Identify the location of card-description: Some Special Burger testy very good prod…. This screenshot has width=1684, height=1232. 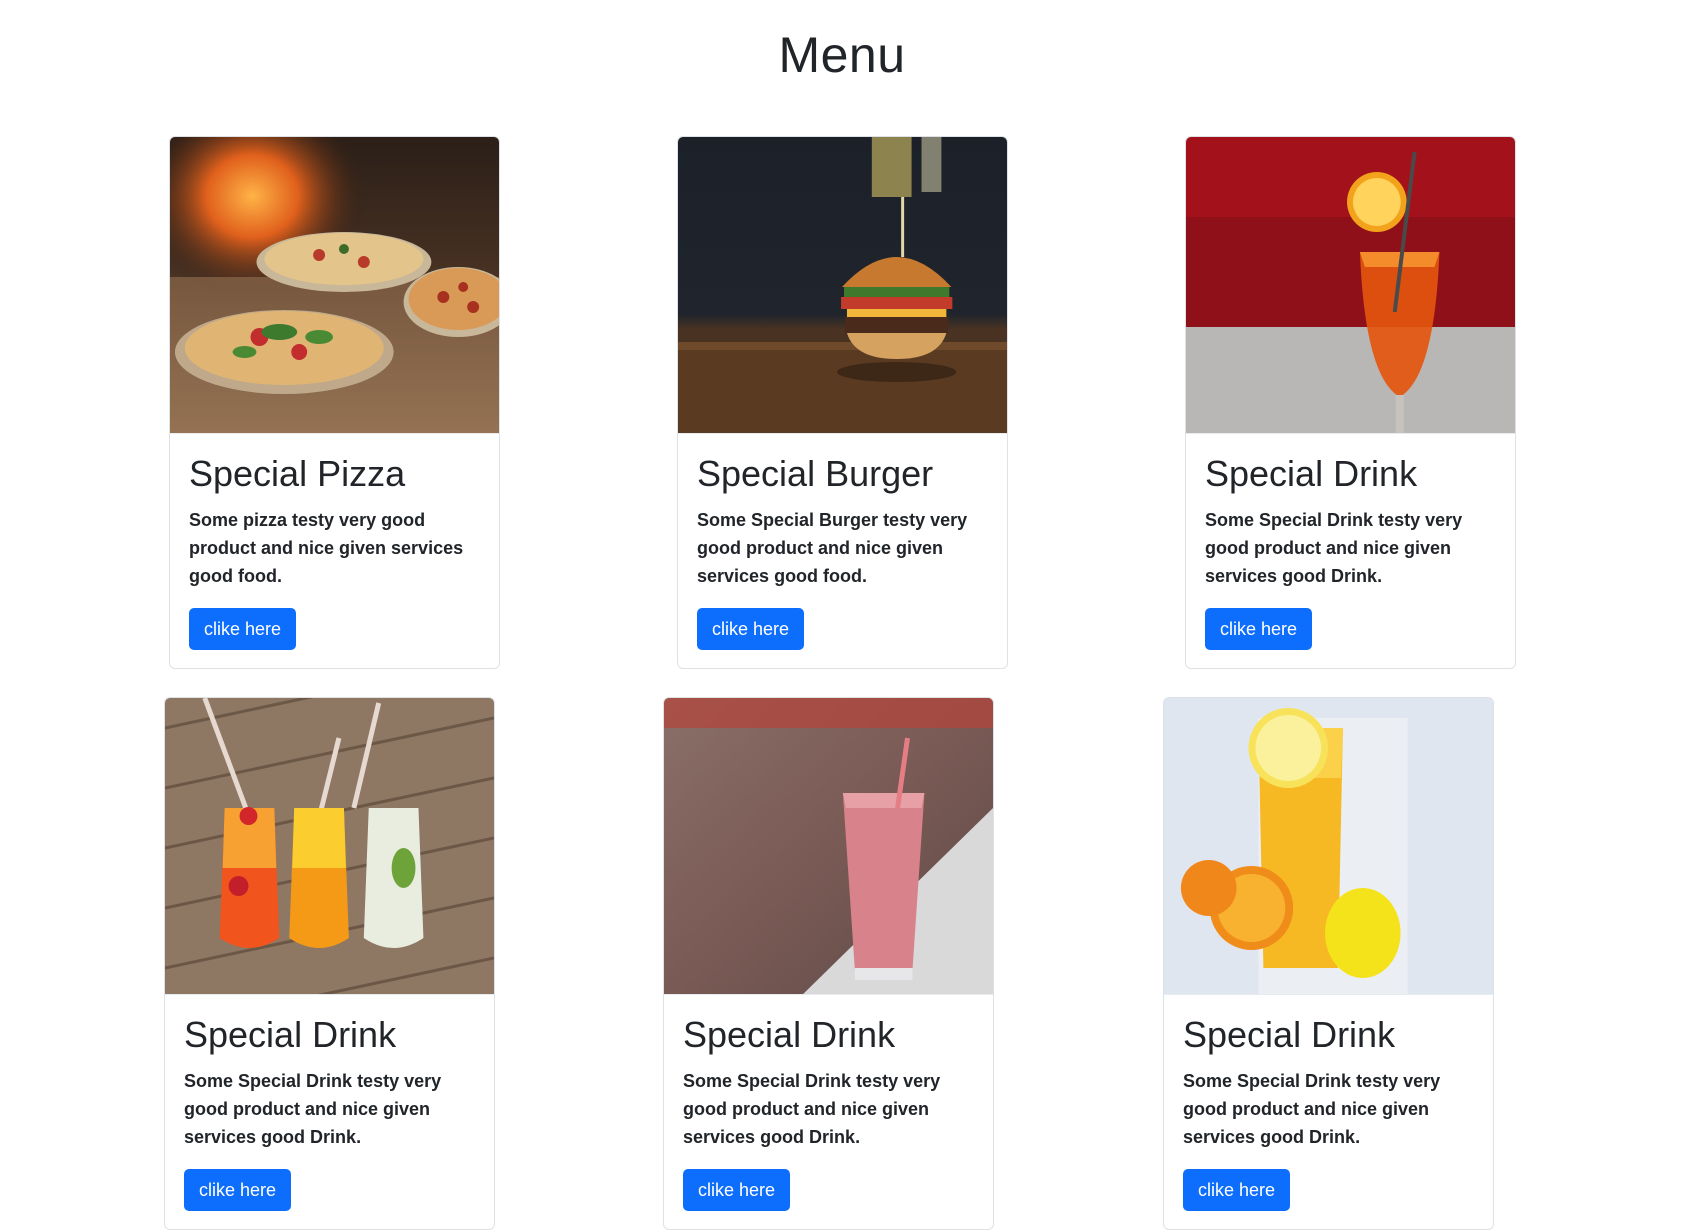
(832, 548).